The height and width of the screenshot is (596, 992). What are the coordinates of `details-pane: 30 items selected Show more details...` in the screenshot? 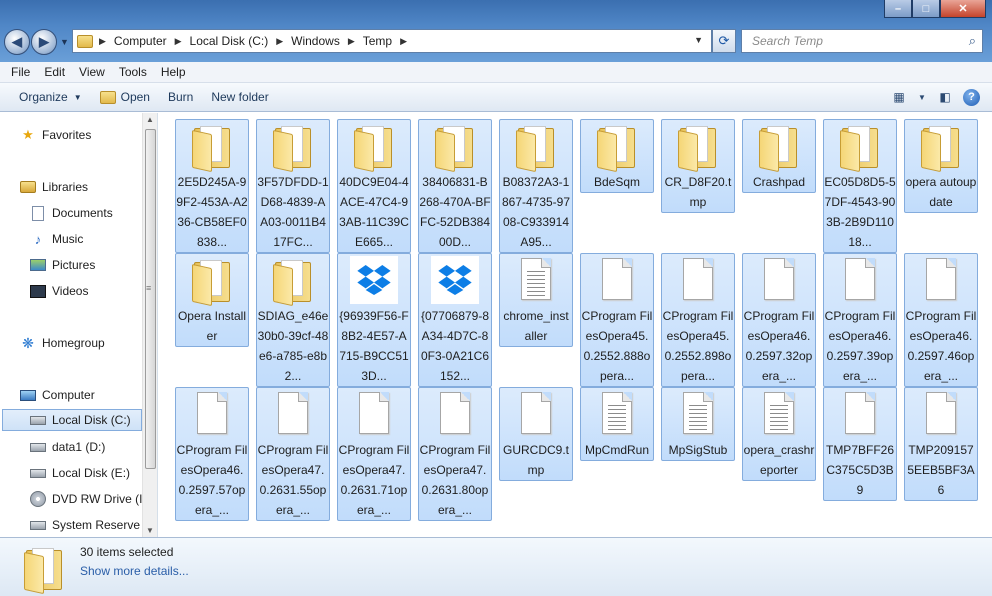 It's located at (496, 566).